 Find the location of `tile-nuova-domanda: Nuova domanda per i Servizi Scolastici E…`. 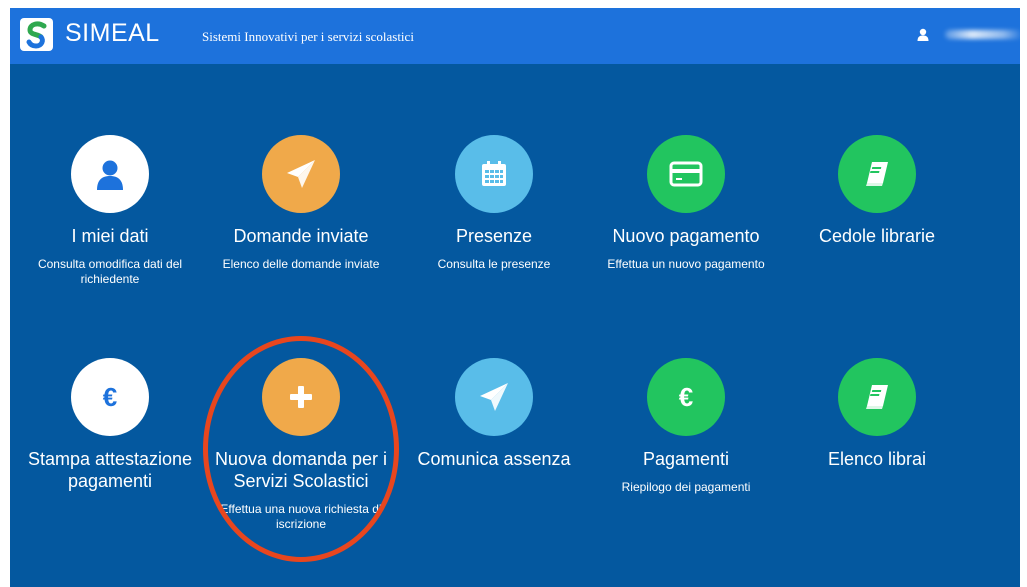

tile-nuova-domanda: Nuova domanda per i Servizi Scolastici E… is located at coordinates (301, 445).